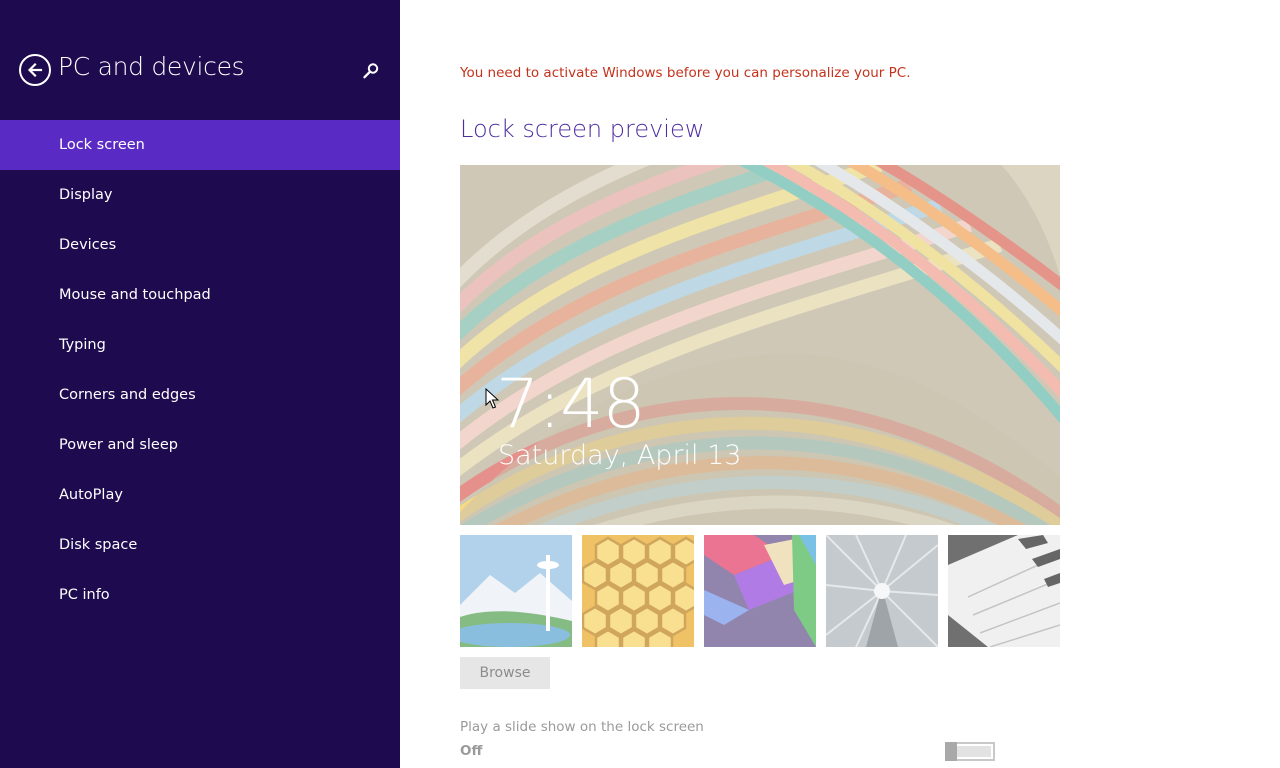 The height and width of the screenshot is (768, 1280). What do you see at coordinates (882, 591) in the screenshot?
I see `subway-motion-thumbnail` at bounding box center [882, 591].